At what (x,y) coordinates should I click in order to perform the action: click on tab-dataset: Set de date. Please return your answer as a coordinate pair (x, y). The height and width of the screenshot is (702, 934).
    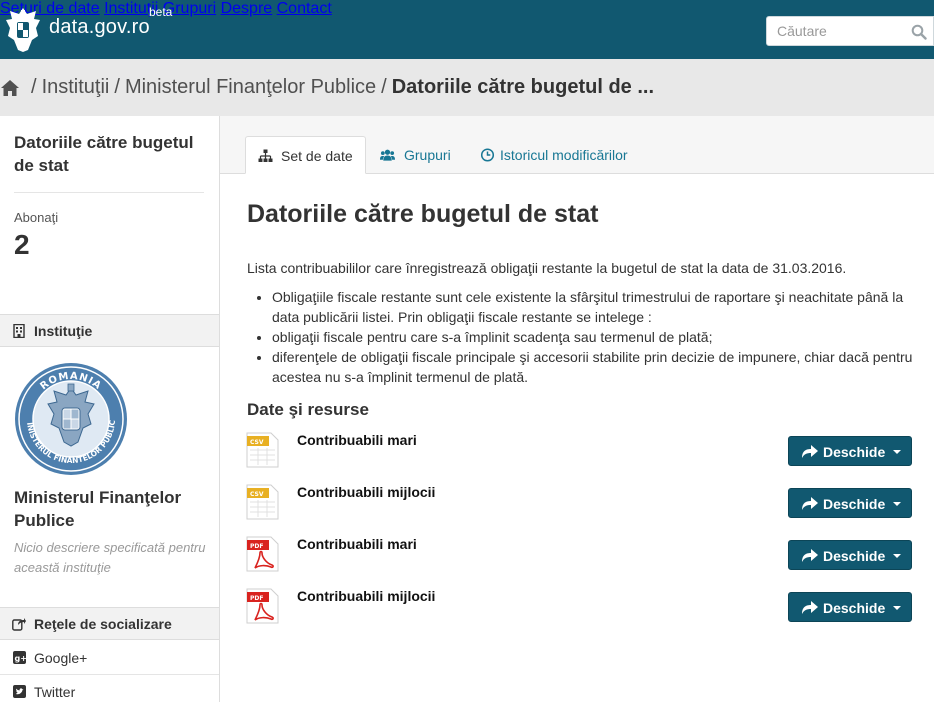
    Looking at the image, I should click on (305, 155).